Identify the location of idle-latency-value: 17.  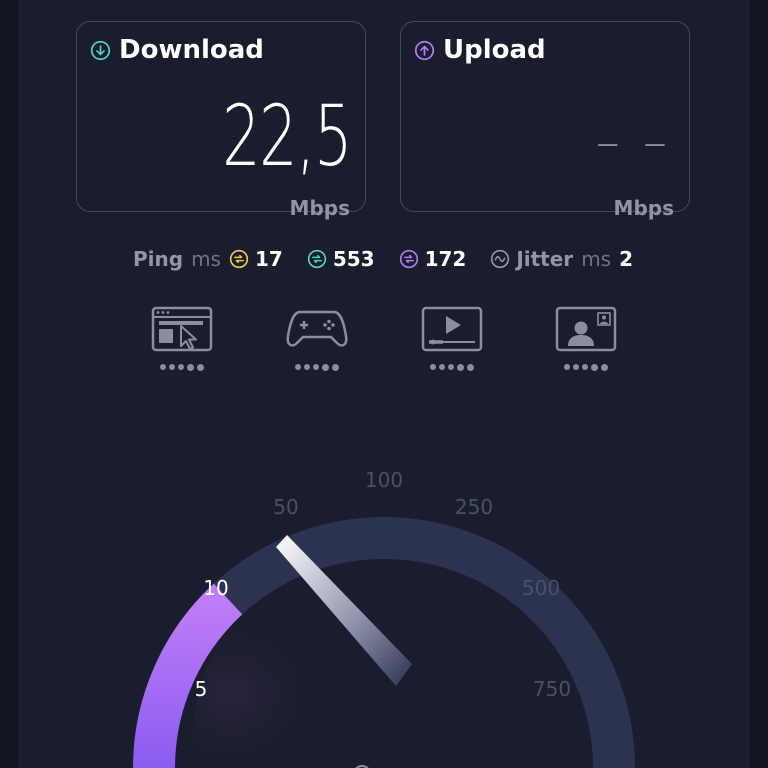
(268, 259).